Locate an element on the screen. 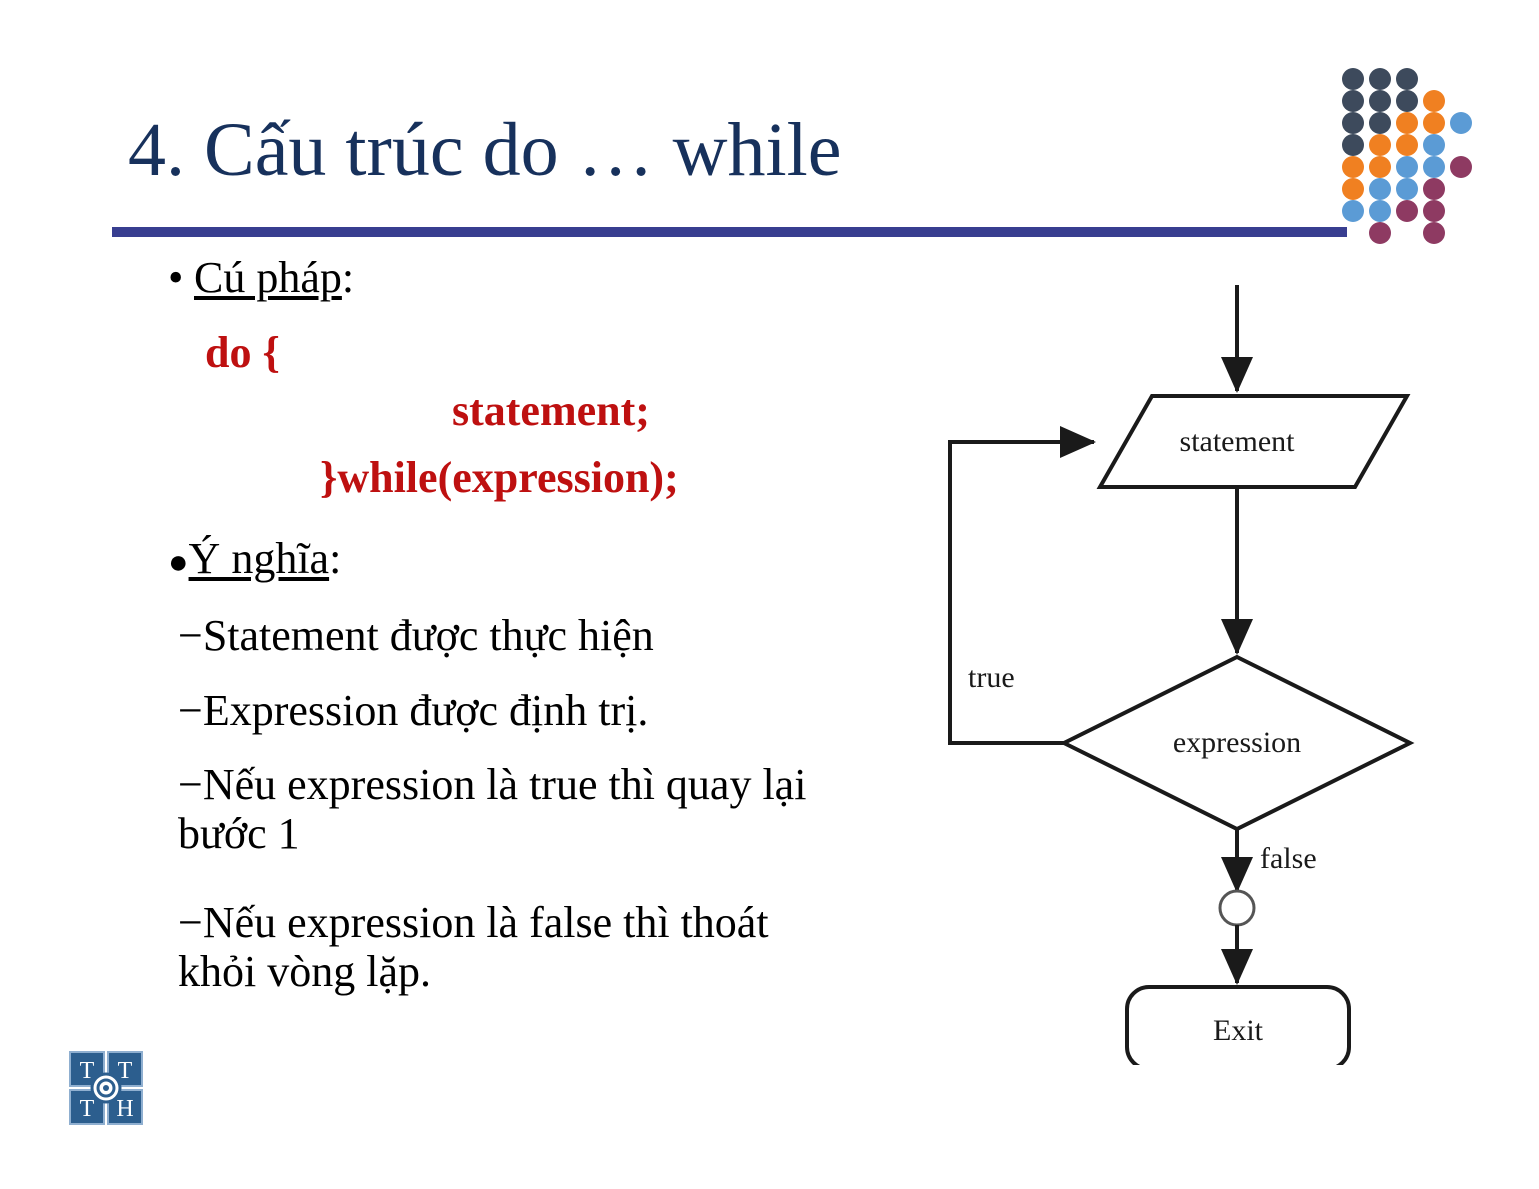 The height and width of the screenshot is (1189, 1539). list-item: −Statement được thực hiện is located at coordinates (416, 635).